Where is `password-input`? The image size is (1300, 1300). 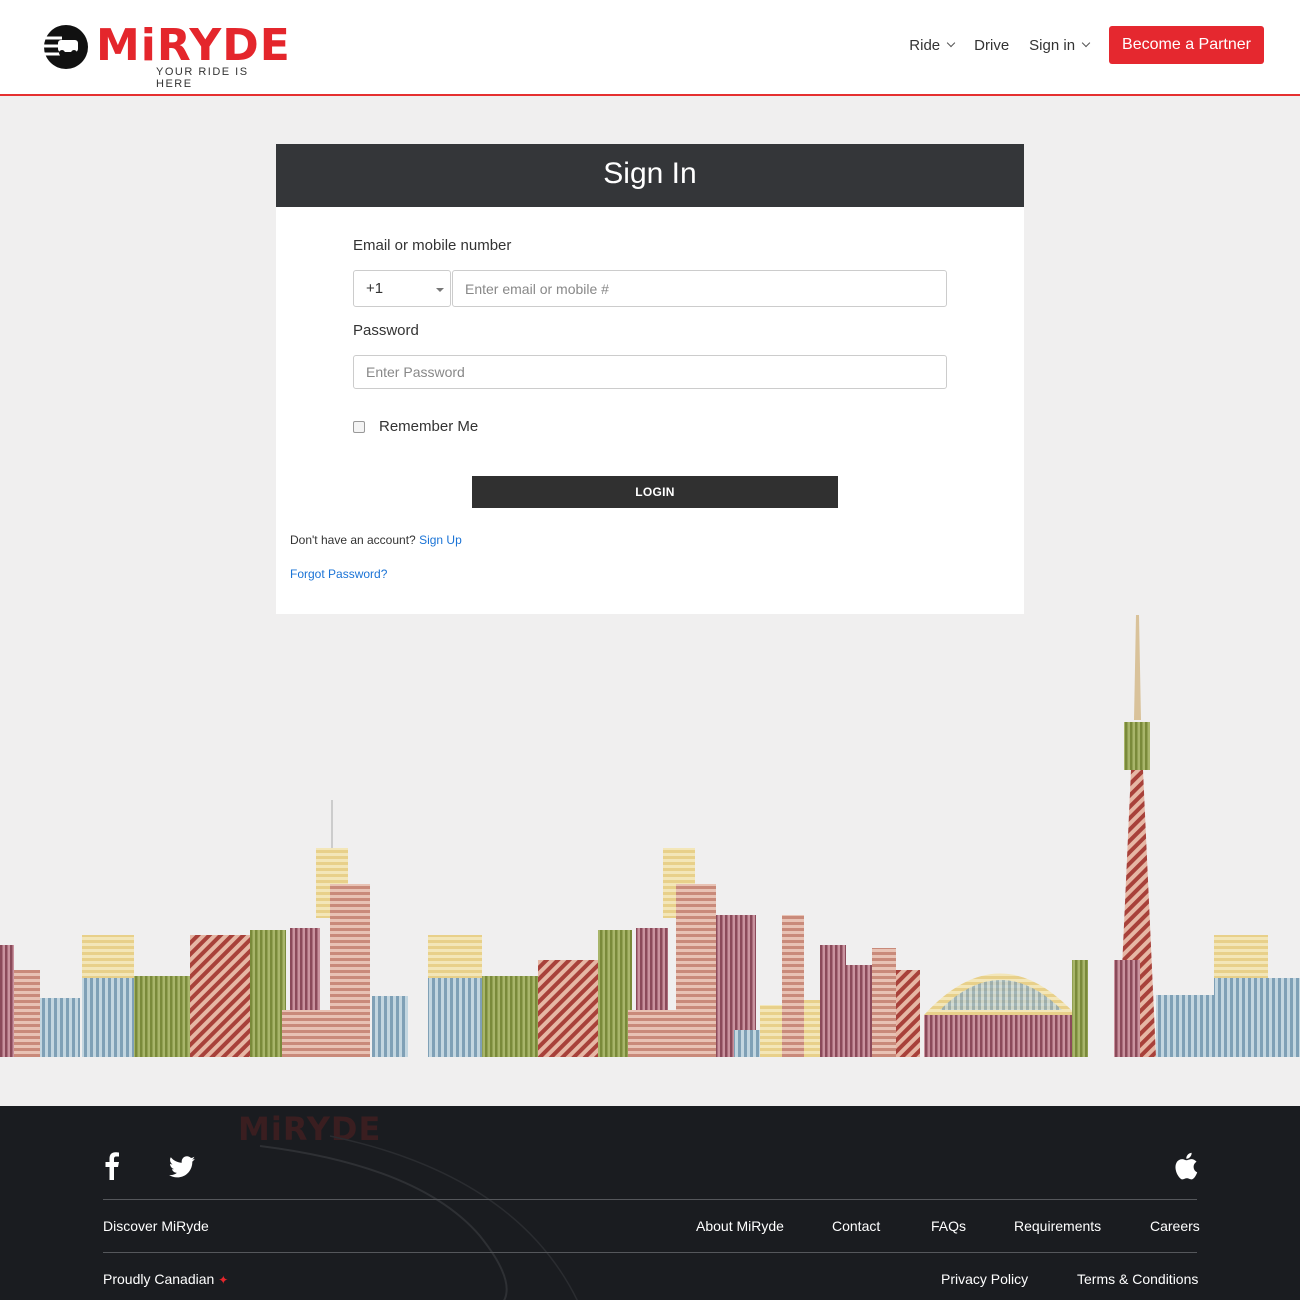 password-input is located at coordinates (650, 372).